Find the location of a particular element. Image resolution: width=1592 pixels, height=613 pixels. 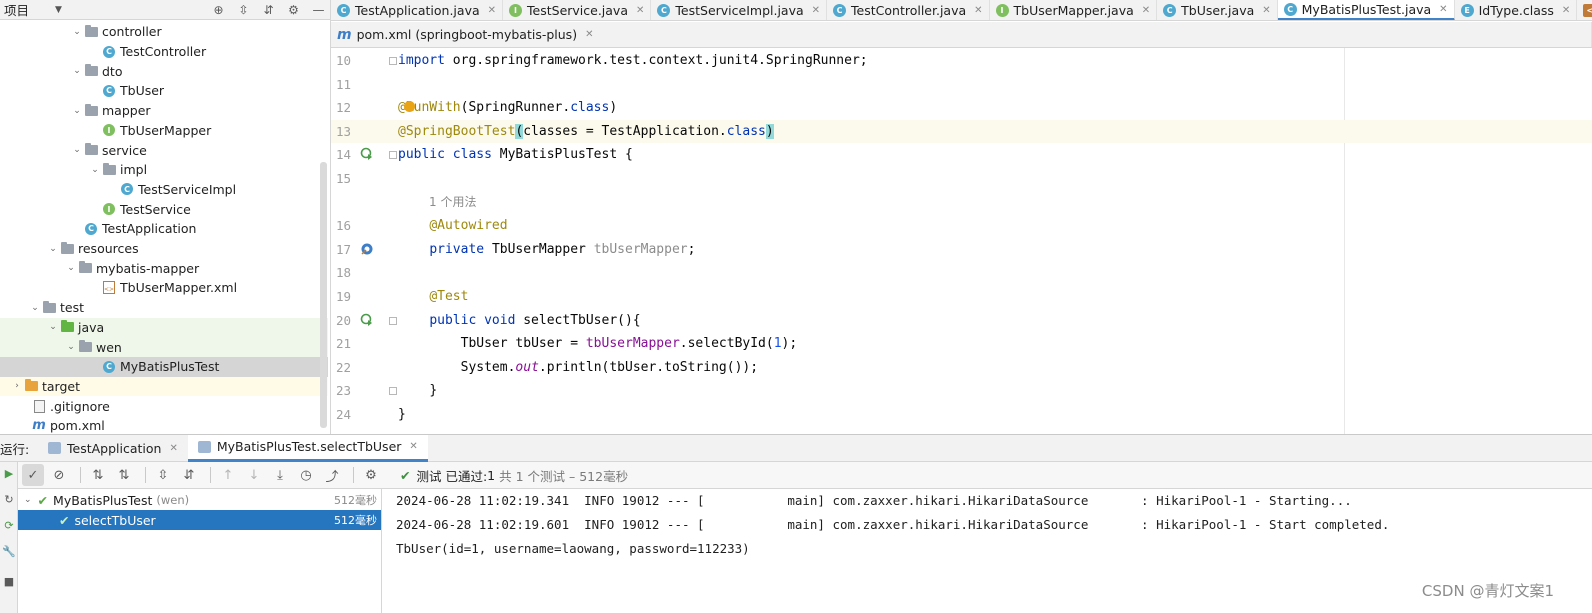

tree-item-mybatis-mapper: ⌄ mybatis-mapper is located at coordinates (164, 268).